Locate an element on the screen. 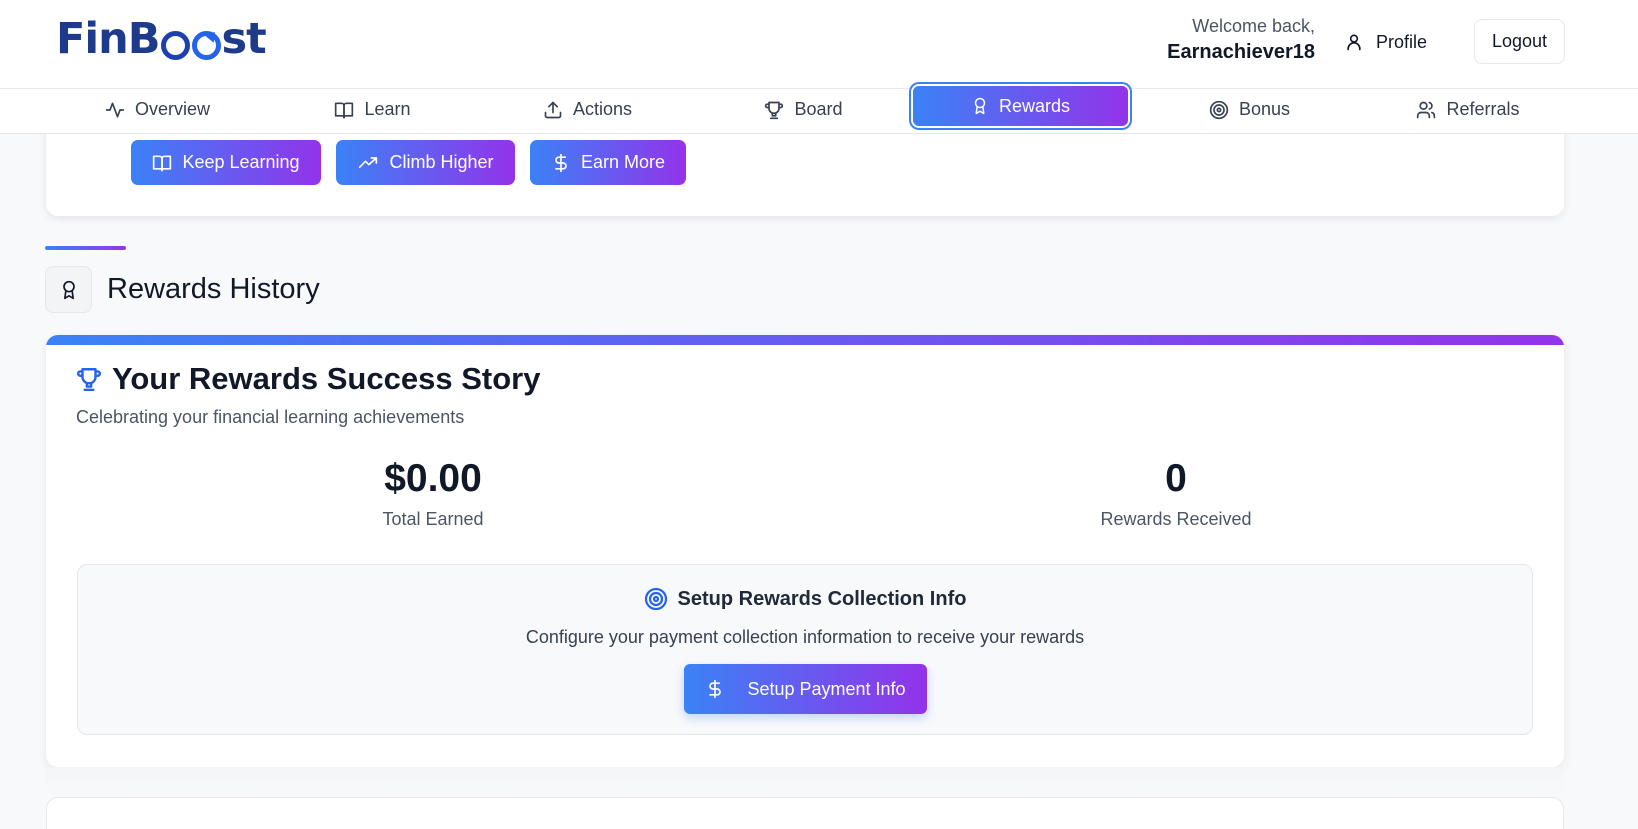  earn-more-label: Earn More is located at coordinates (623, 162).